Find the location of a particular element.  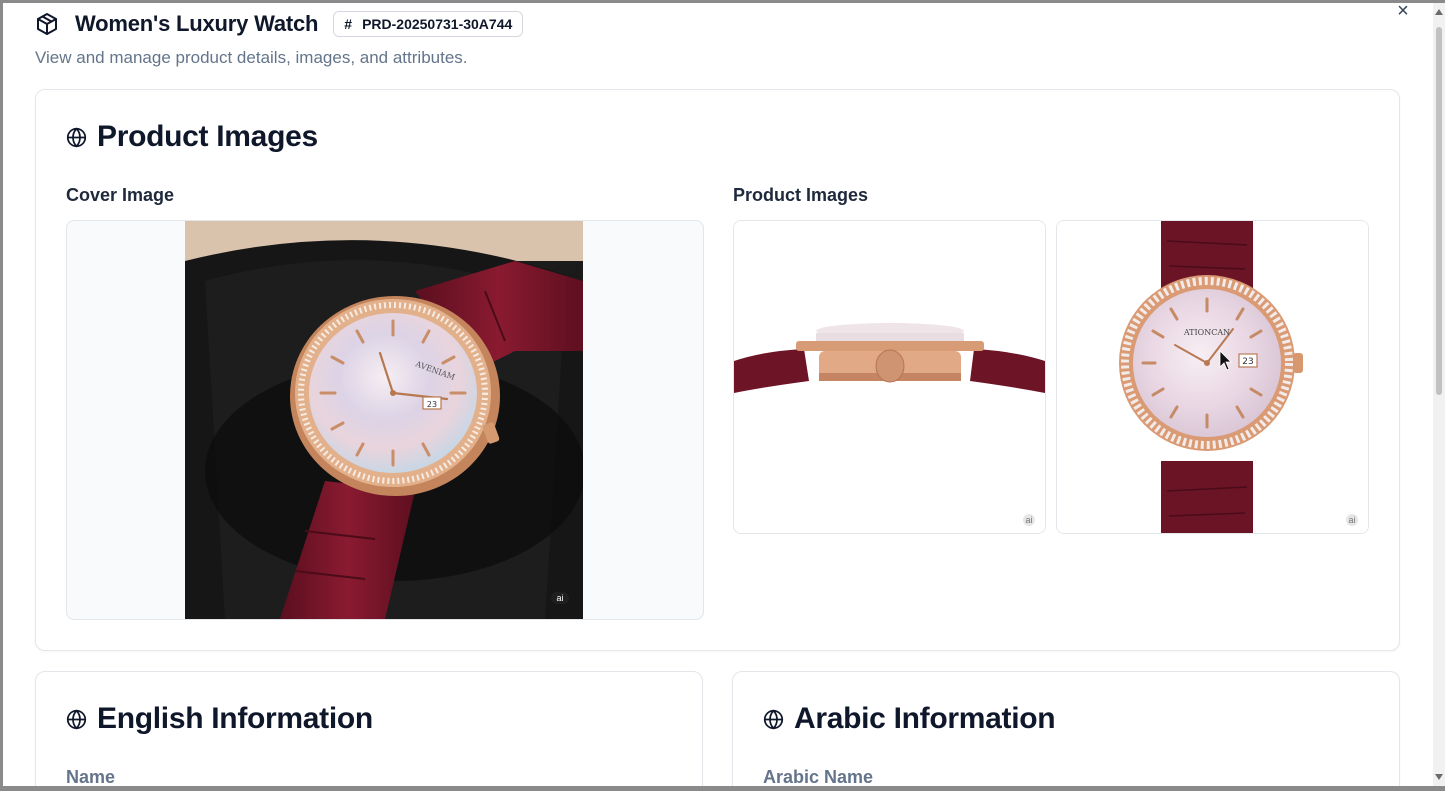

name-label: Name is located at coordinates (91, 776).